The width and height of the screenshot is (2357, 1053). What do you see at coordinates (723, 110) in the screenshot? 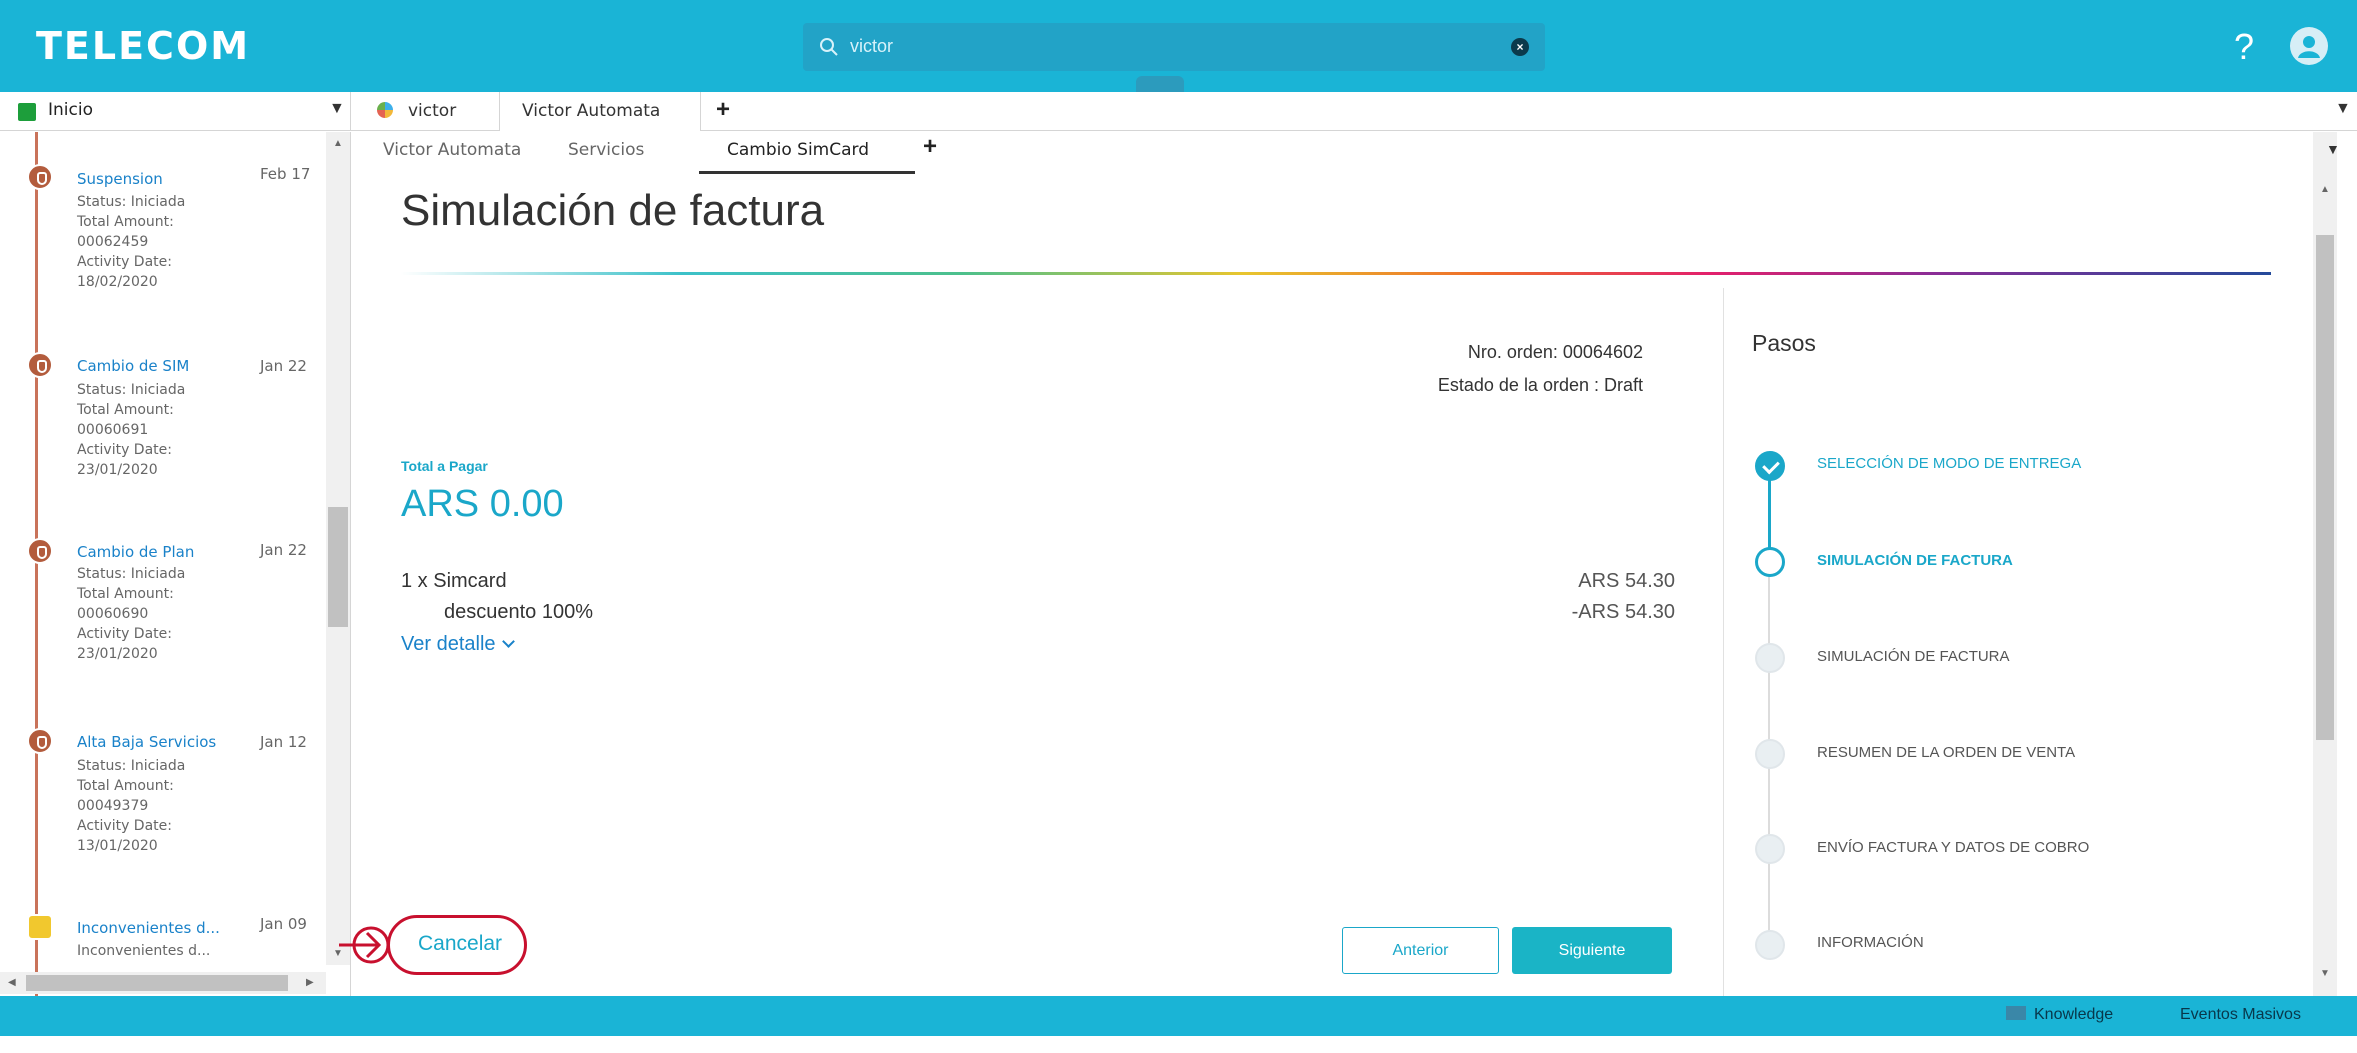
I see `add-tab-button: +` at bounding box center [723, 110].